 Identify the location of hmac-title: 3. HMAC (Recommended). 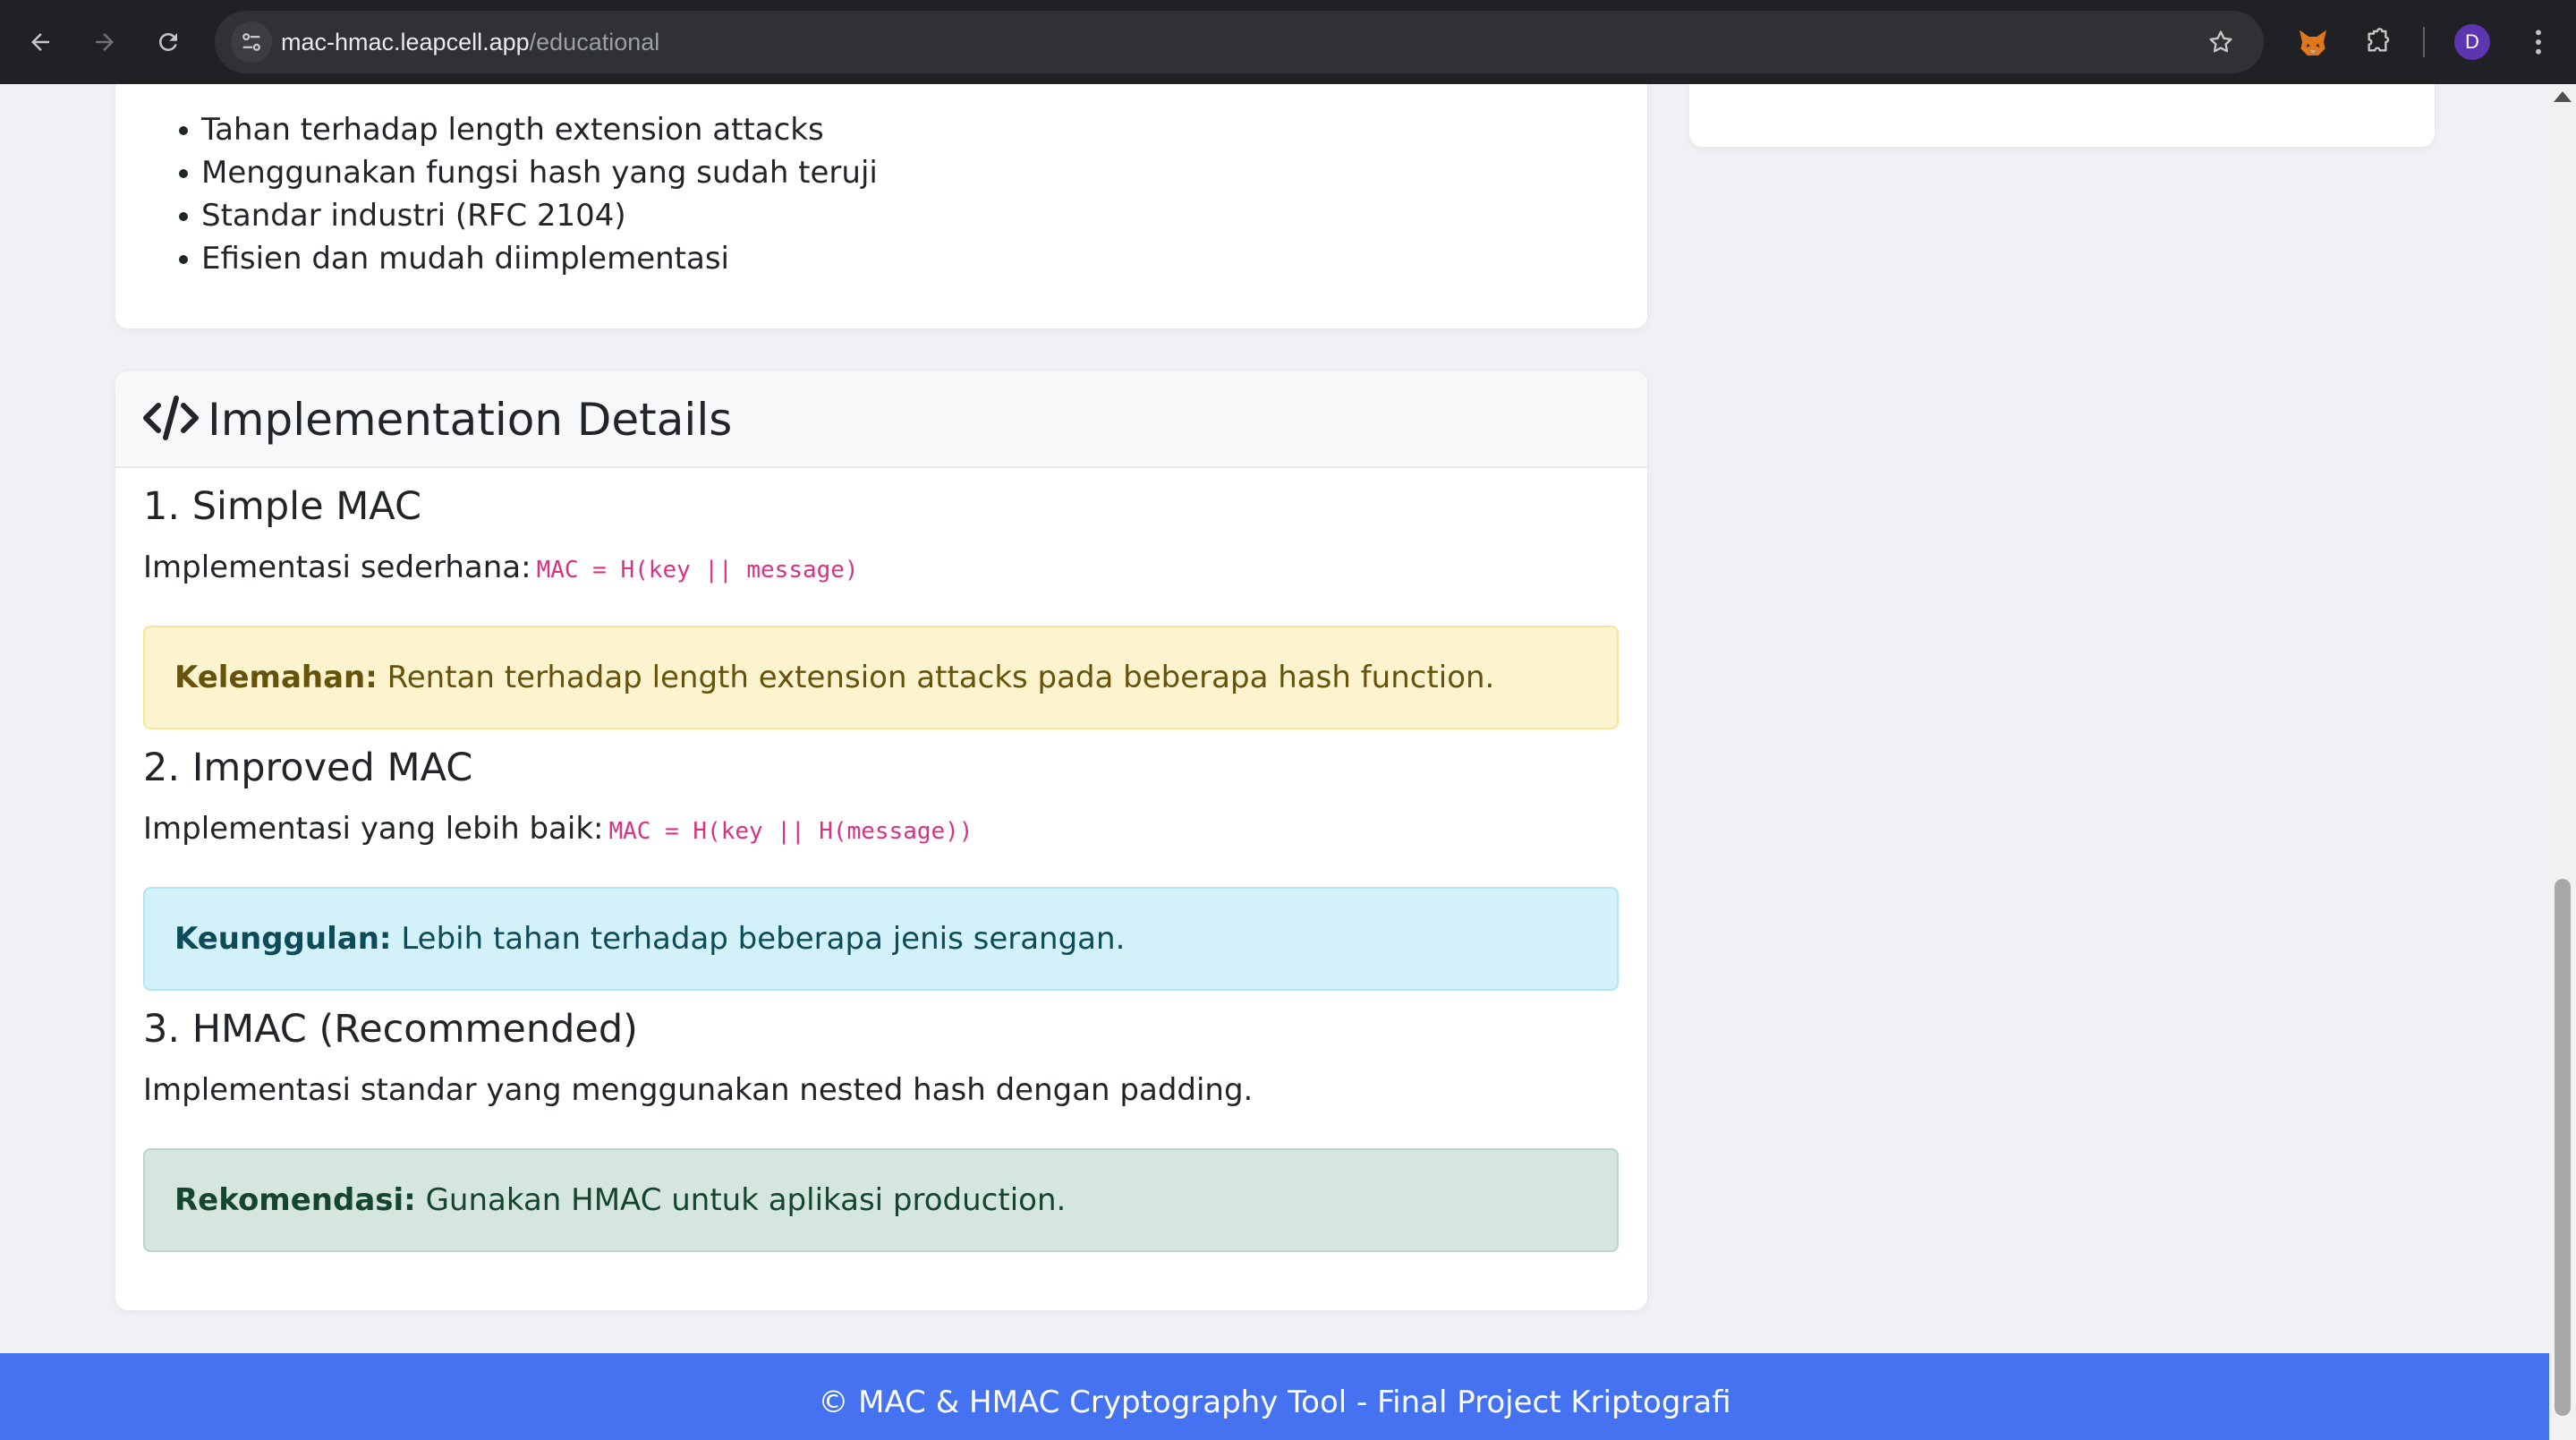
(390, 1029).